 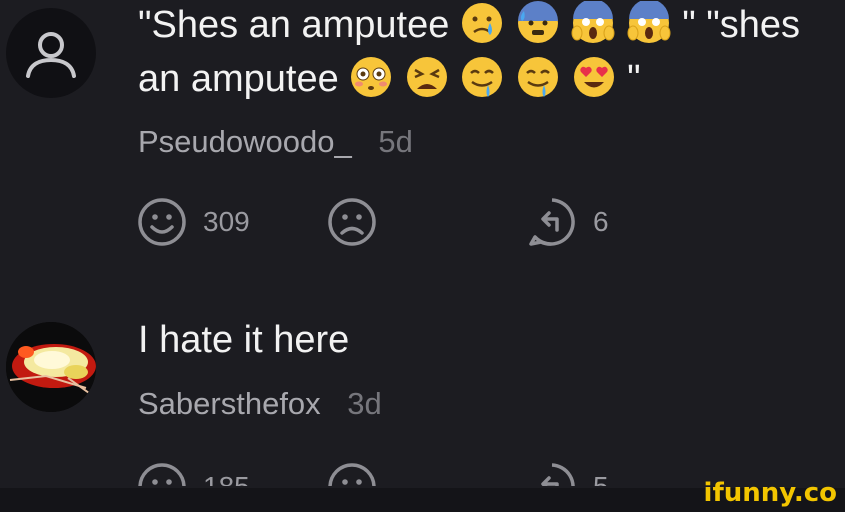 What do you see at coordinates (193, 474) in the screenshot?
I see `smile-button: 185` at bounding box center [193, 474].